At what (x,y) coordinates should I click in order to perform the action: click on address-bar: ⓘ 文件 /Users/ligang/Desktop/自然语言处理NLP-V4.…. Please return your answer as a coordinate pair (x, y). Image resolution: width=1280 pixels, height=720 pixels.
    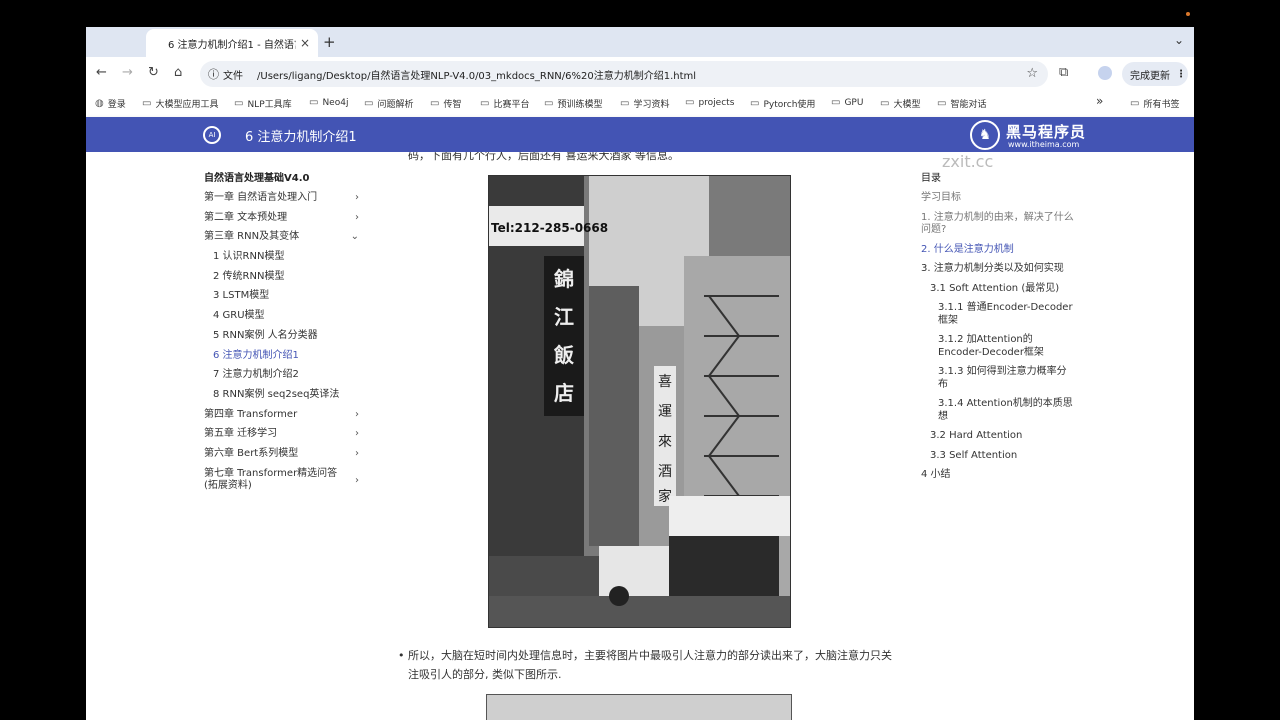
    Looking at the image, I should click on (624, 74).